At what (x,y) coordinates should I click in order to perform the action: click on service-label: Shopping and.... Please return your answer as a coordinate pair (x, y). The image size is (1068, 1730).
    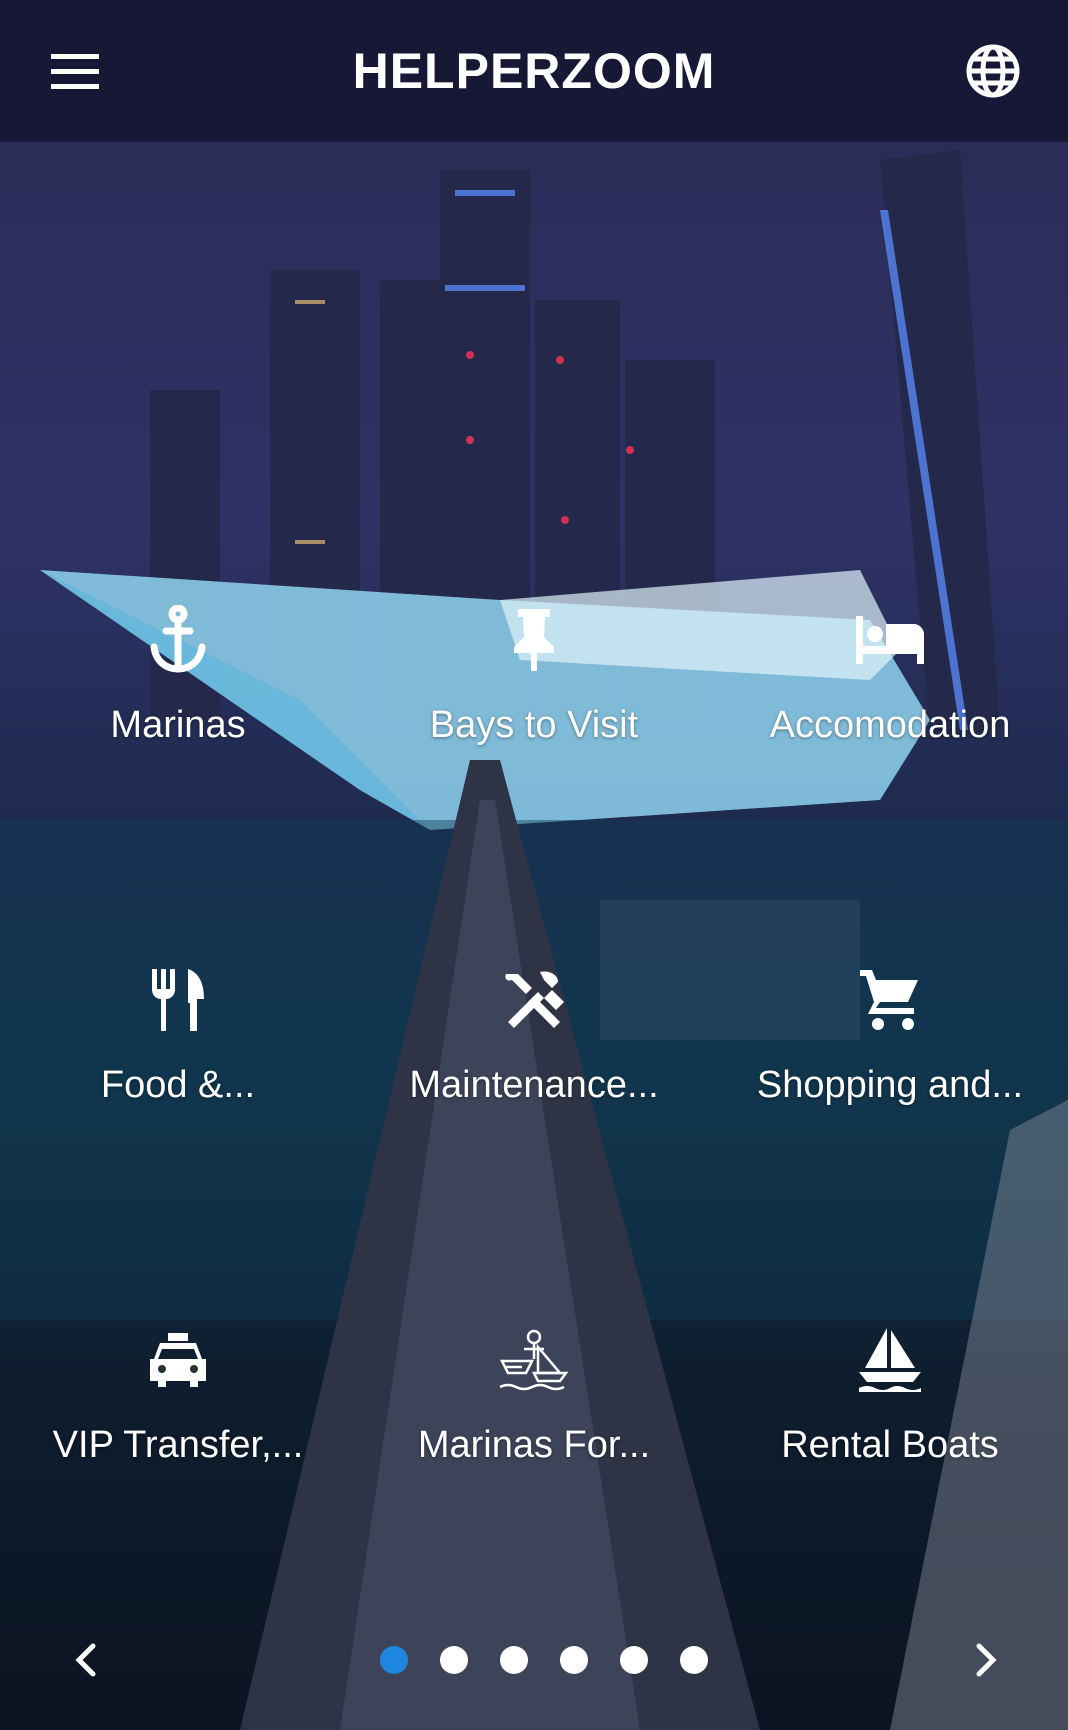
    Looking at the image, I should click on (890, 1085).